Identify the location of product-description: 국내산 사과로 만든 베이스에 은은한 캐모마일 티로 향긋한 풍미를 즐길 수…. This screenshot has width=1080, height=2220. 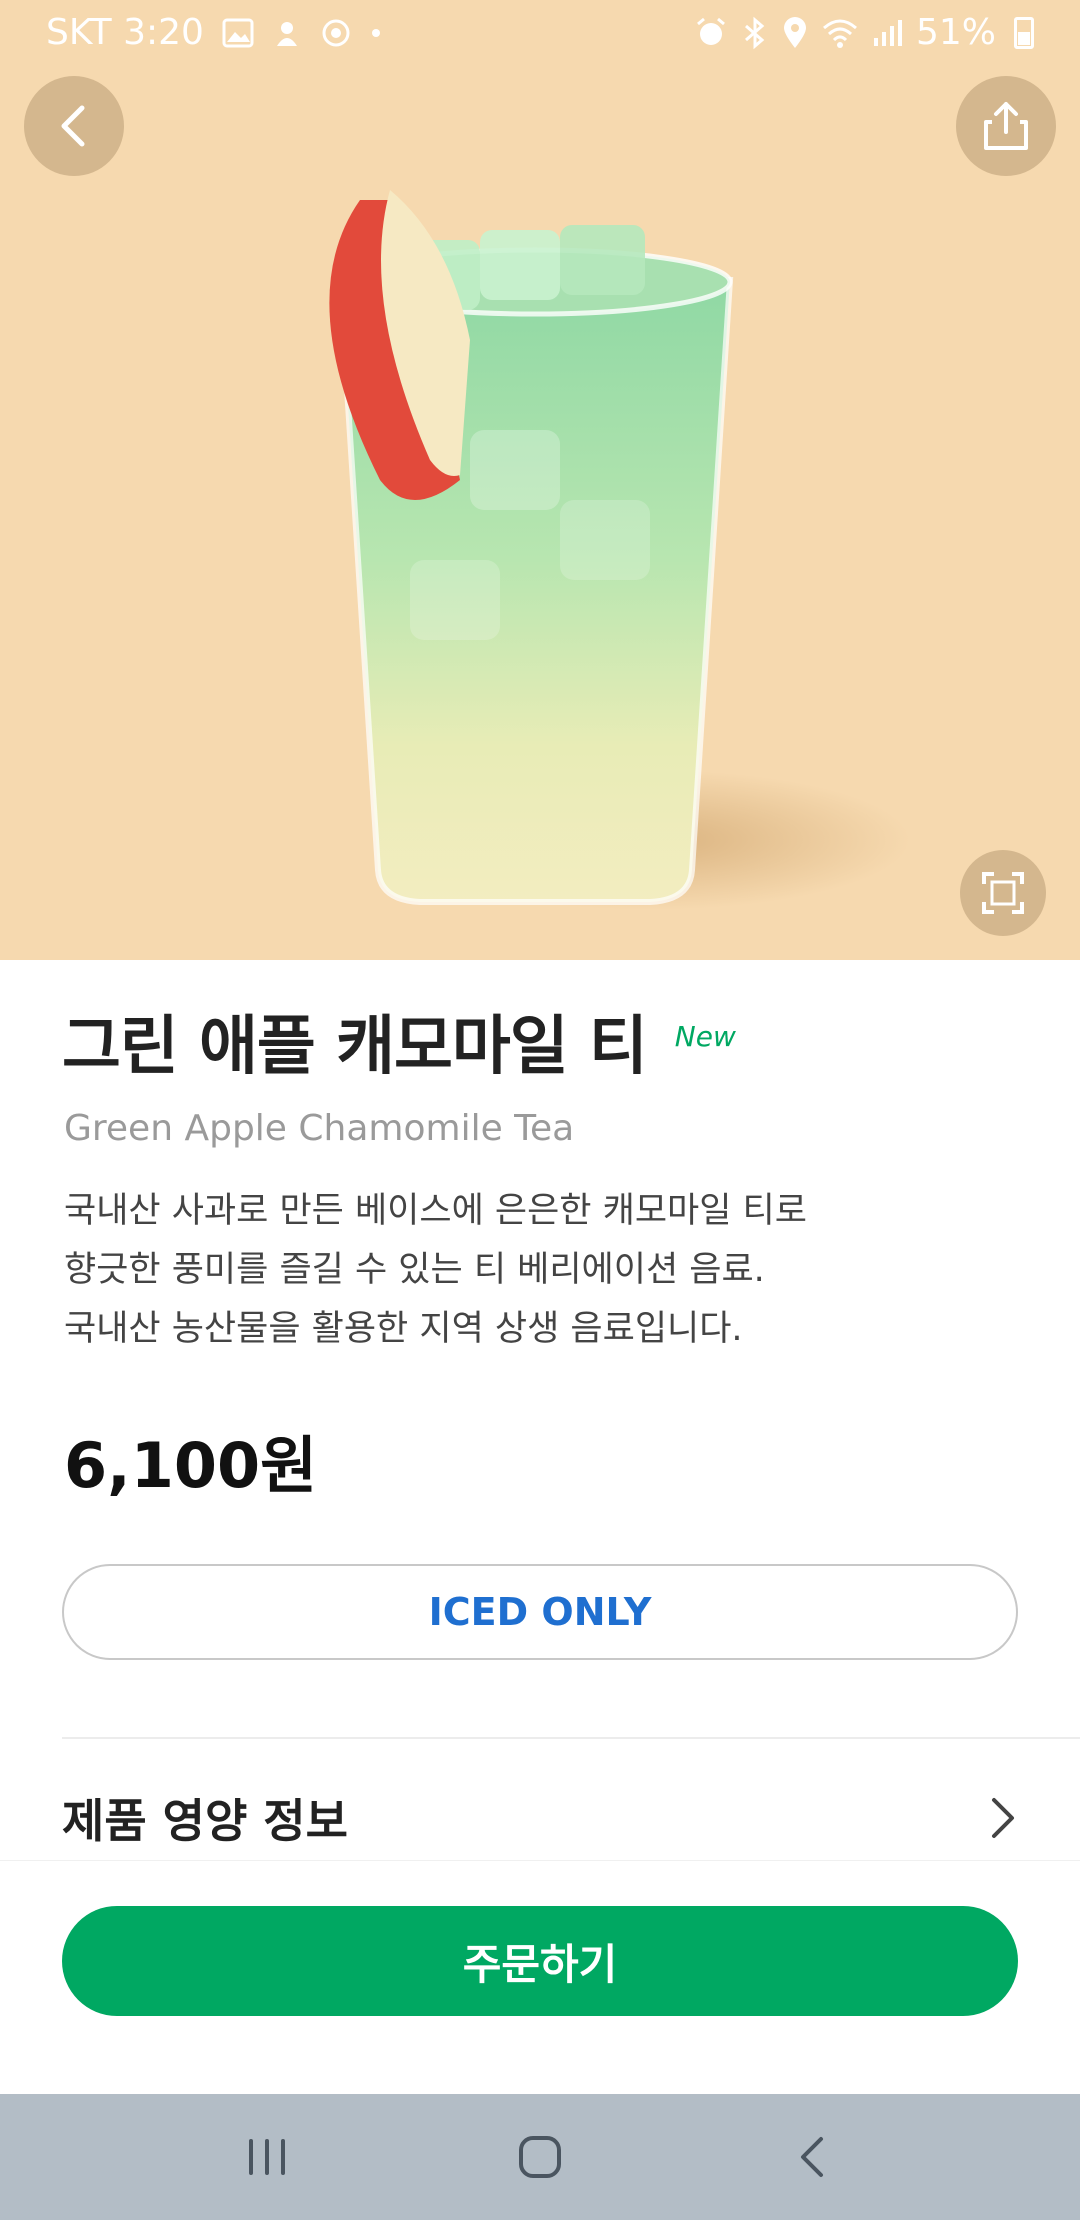
(435, 1270).